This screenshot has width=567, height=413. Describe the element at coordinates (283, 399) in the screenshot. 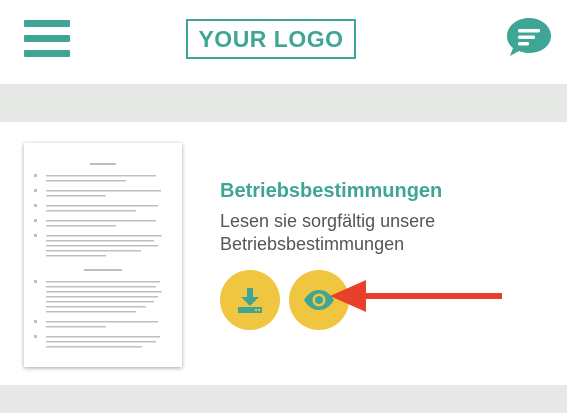

I see `divider-band-bottom` at that location.